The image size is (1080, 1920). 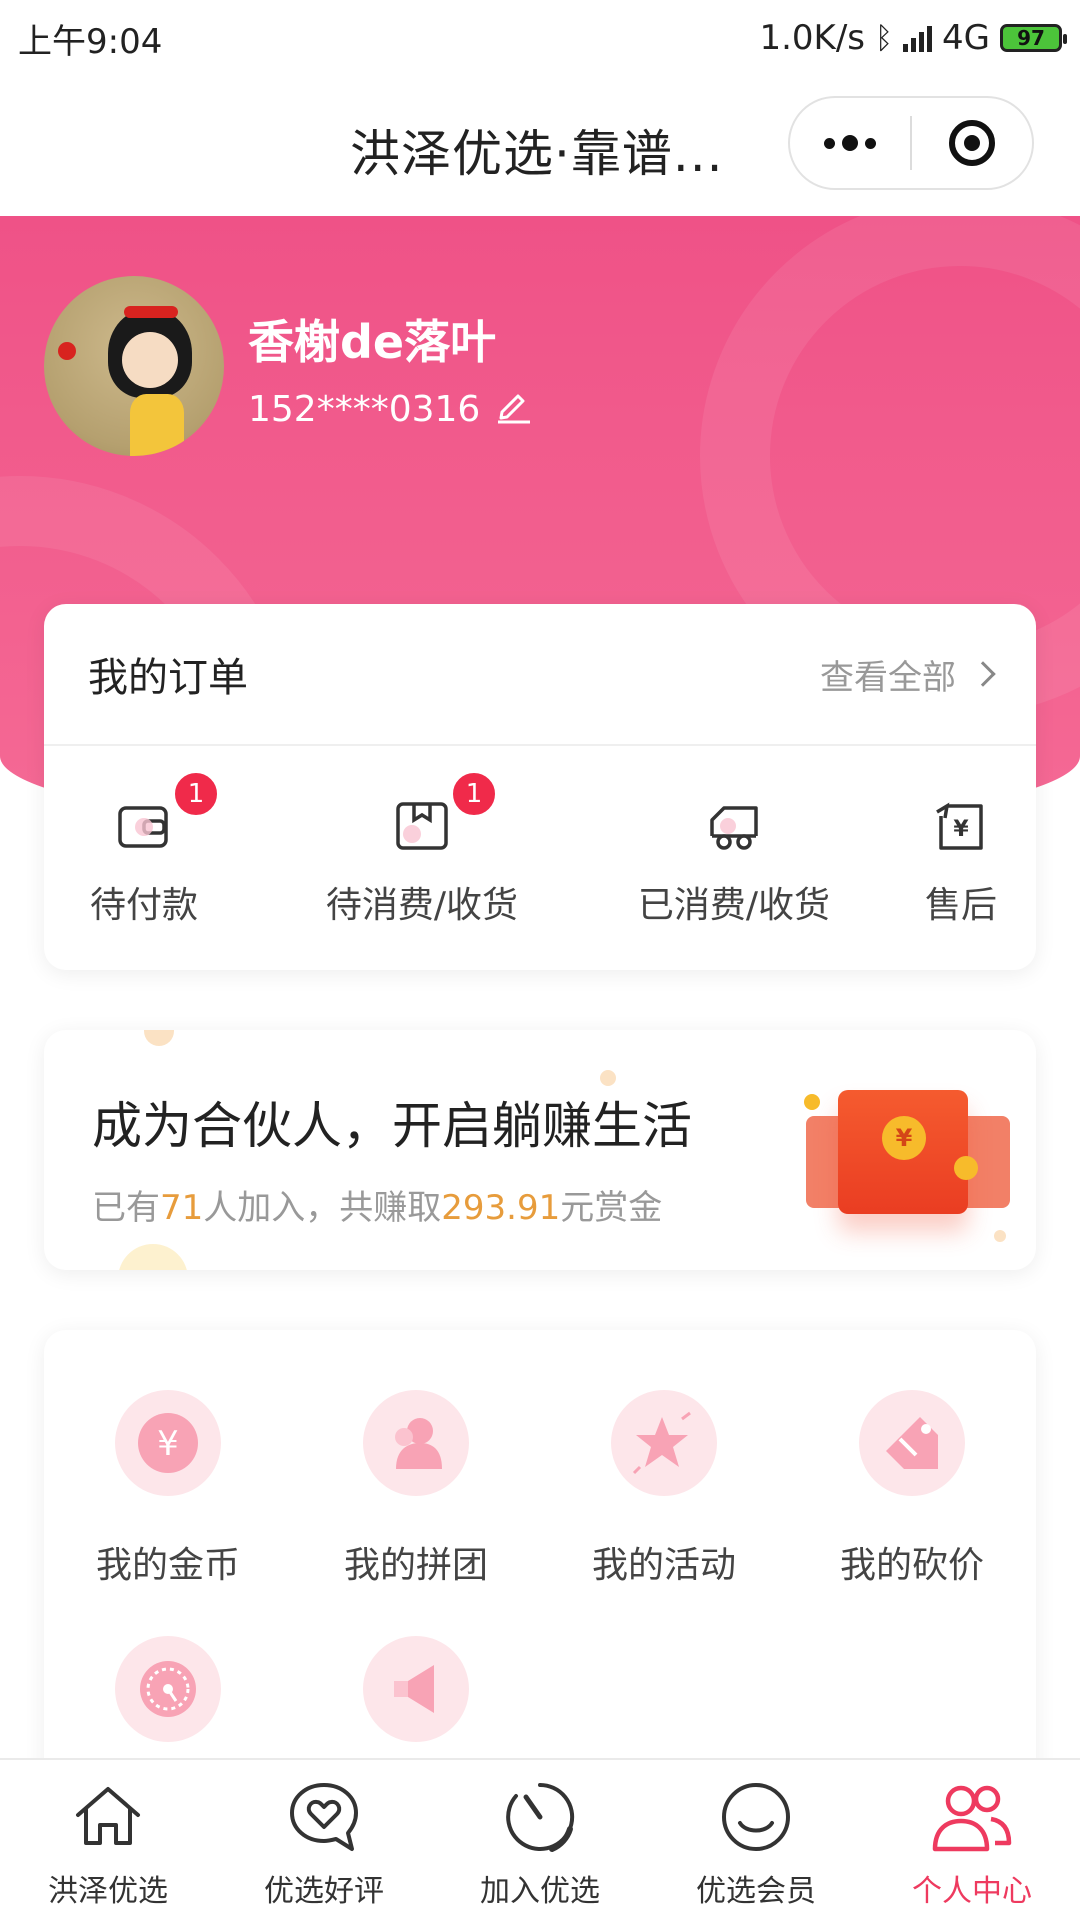 I want to click on tab-profile: 个人中心, so click(x=972, y=1840).